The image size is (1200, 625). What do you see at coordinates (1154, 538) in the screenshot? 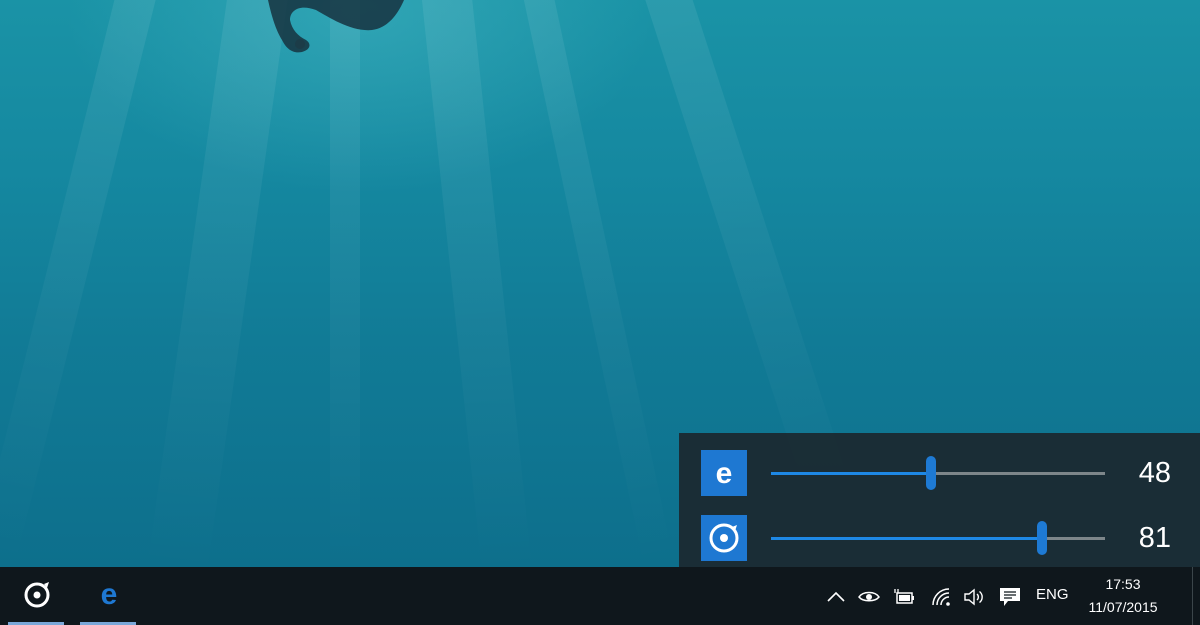
I see `groove-volume-value: 81` at bounding box center [1154, 538].